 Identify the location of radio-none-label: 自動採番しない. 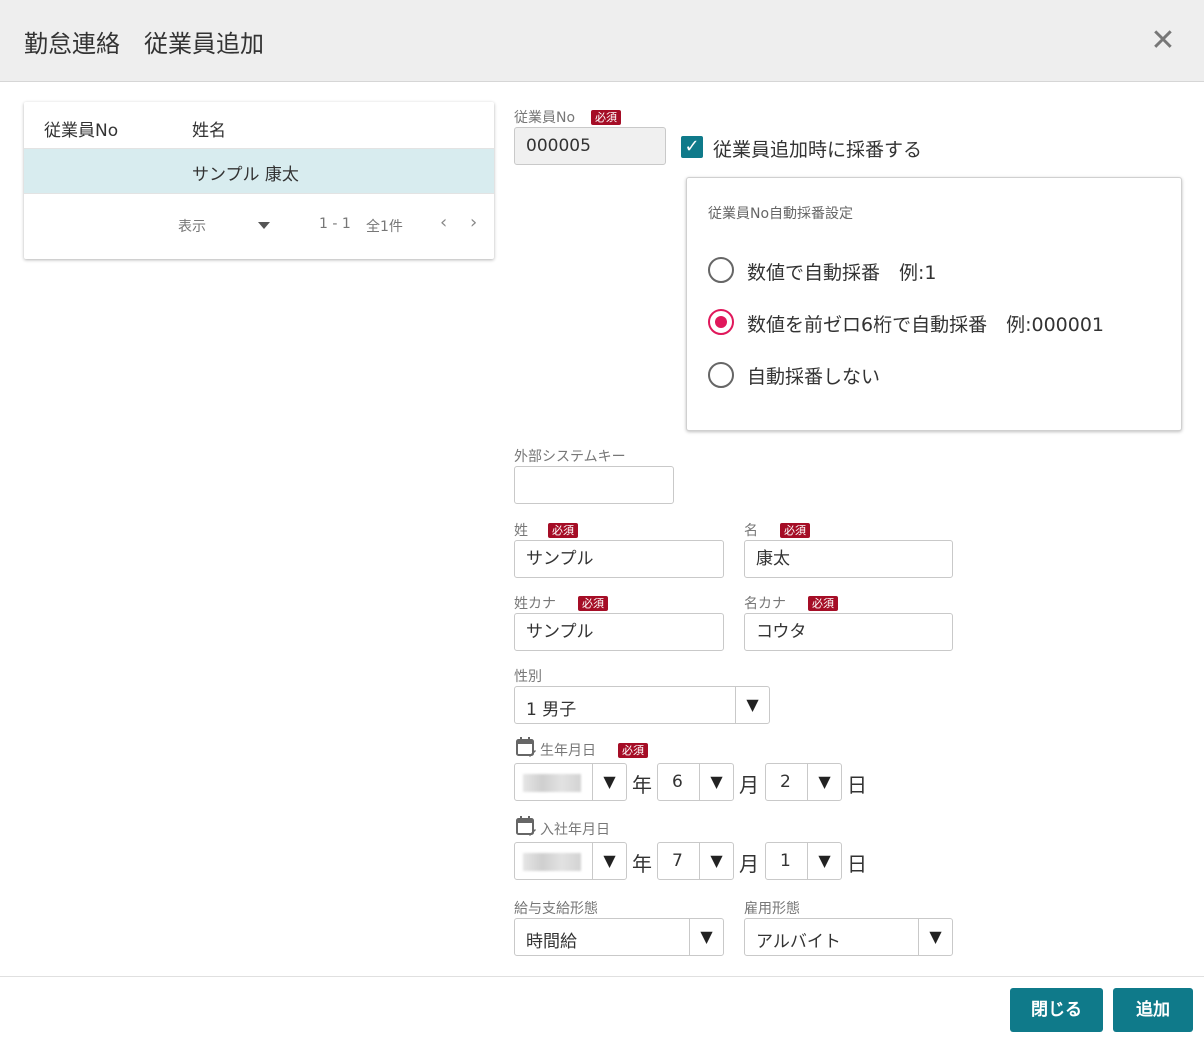
(813, 375).